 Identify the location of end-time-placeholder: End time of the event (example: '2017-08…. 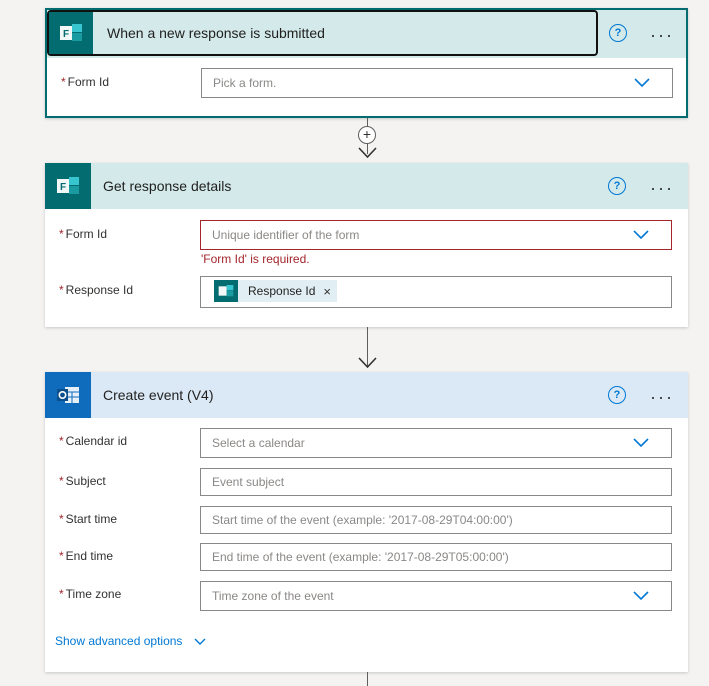
(360, 557).